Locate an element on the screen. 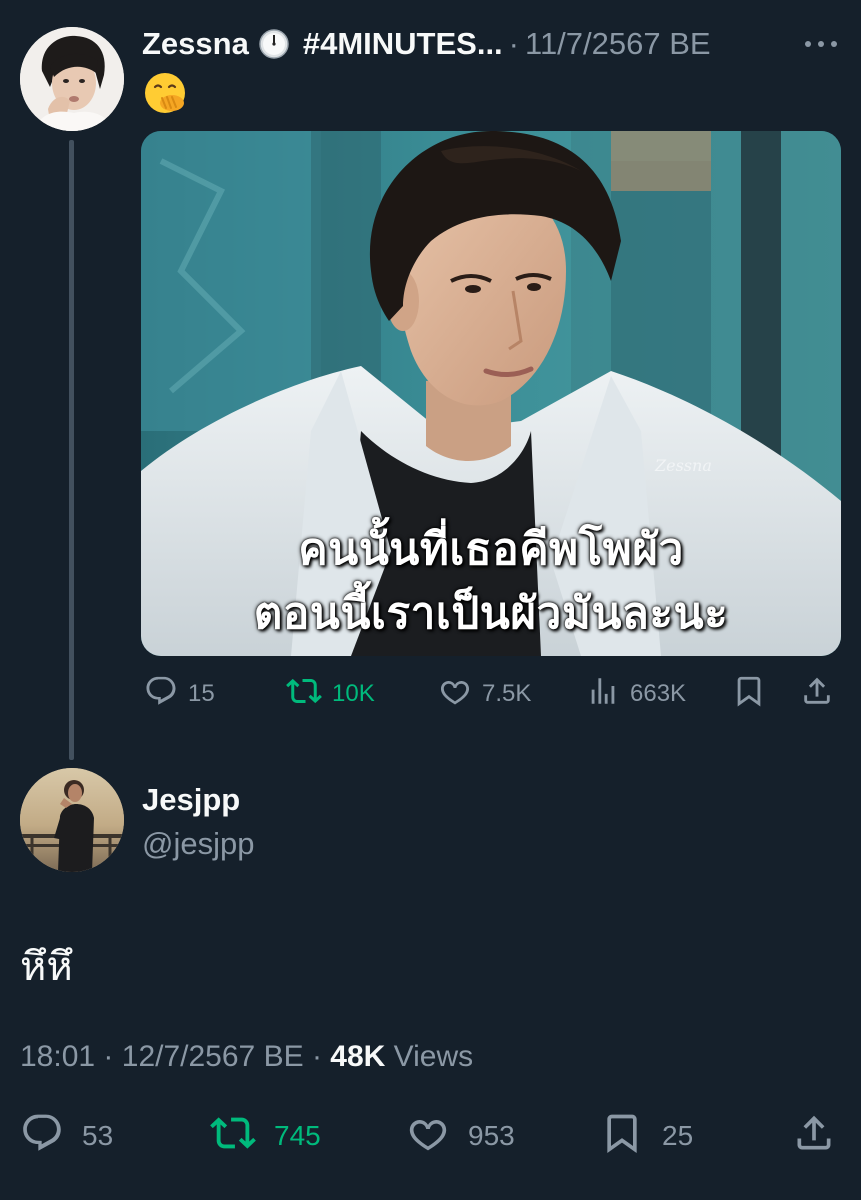 Image resolution: width=861 pixels, height=1200 pixels. views-label: Views is located at coordinates (433, 1056).